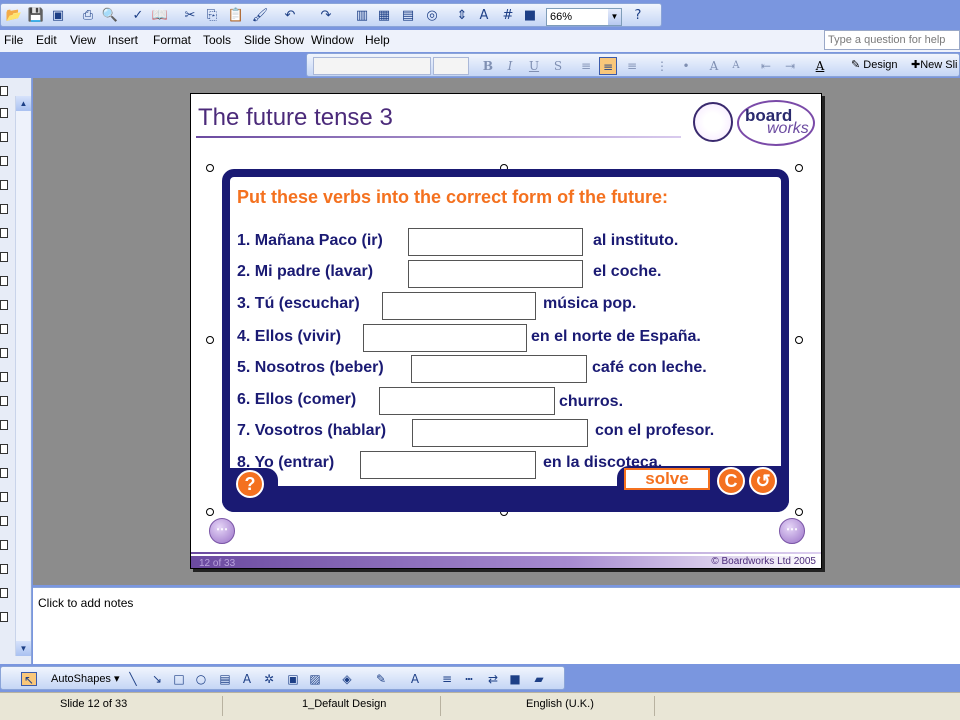 The width and height of the screenshot is (960, 720). Describe the element at coordinates (714, 66) in the screenshot. I see `increase-font-icon: A` at that location.